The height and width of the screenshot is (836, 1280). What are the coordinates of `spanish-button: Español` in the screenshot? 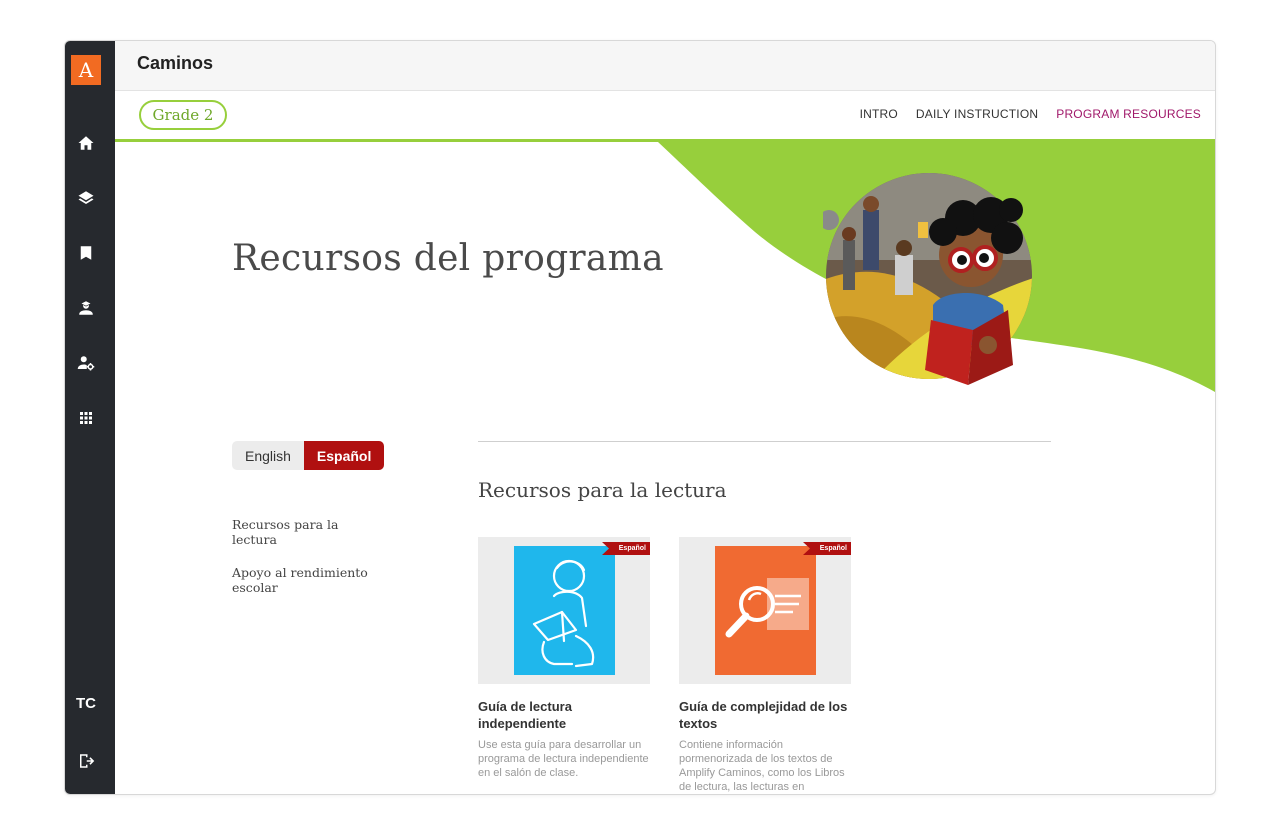 It's located at (344, 455).